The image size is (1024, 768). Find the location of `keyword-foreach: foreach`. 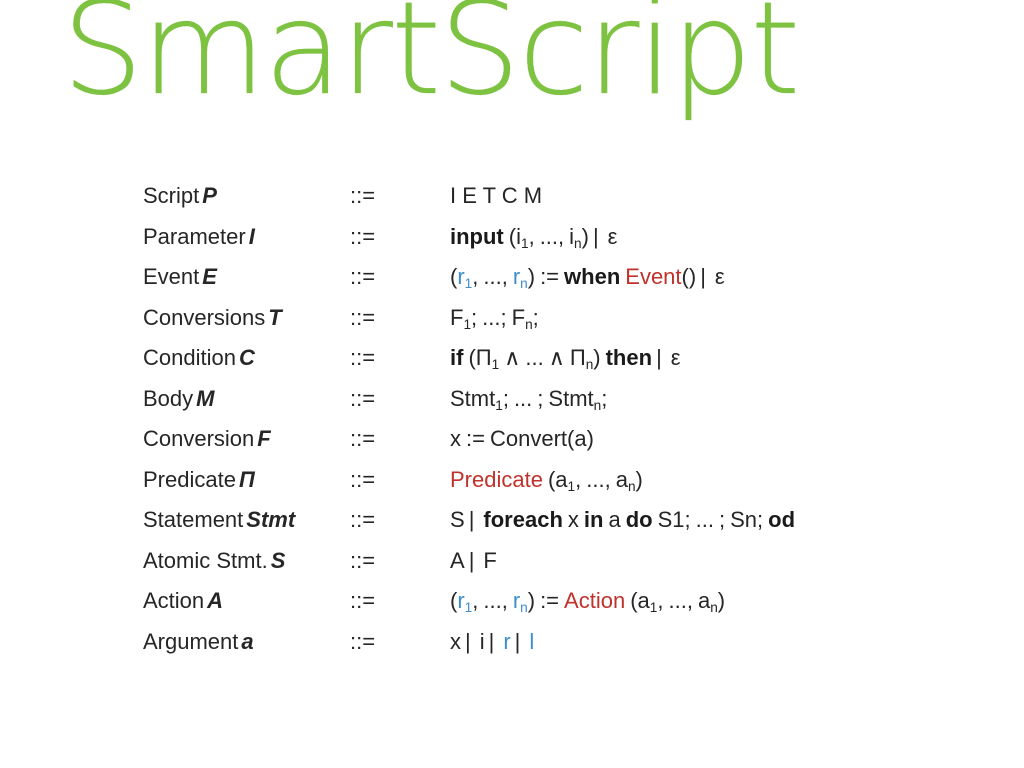

keyword-foreach: foreach is located at coordinates (523, 519).